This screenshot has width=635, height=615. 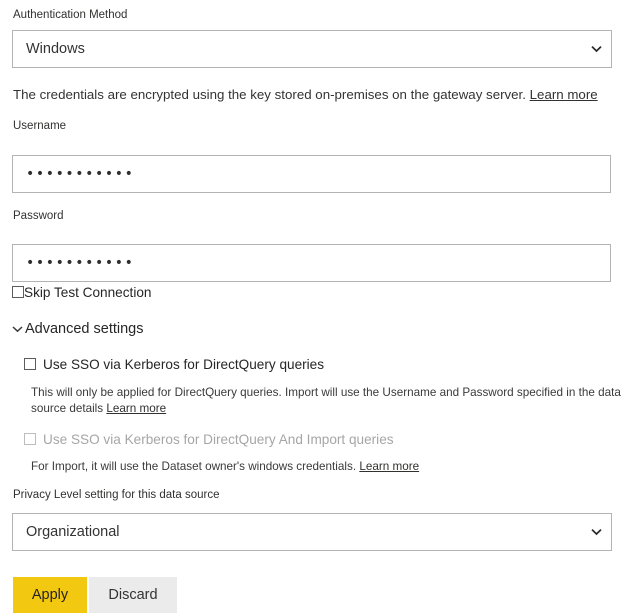 I want to click on authentication-method-select: Windows, so click(x=312, y=49).